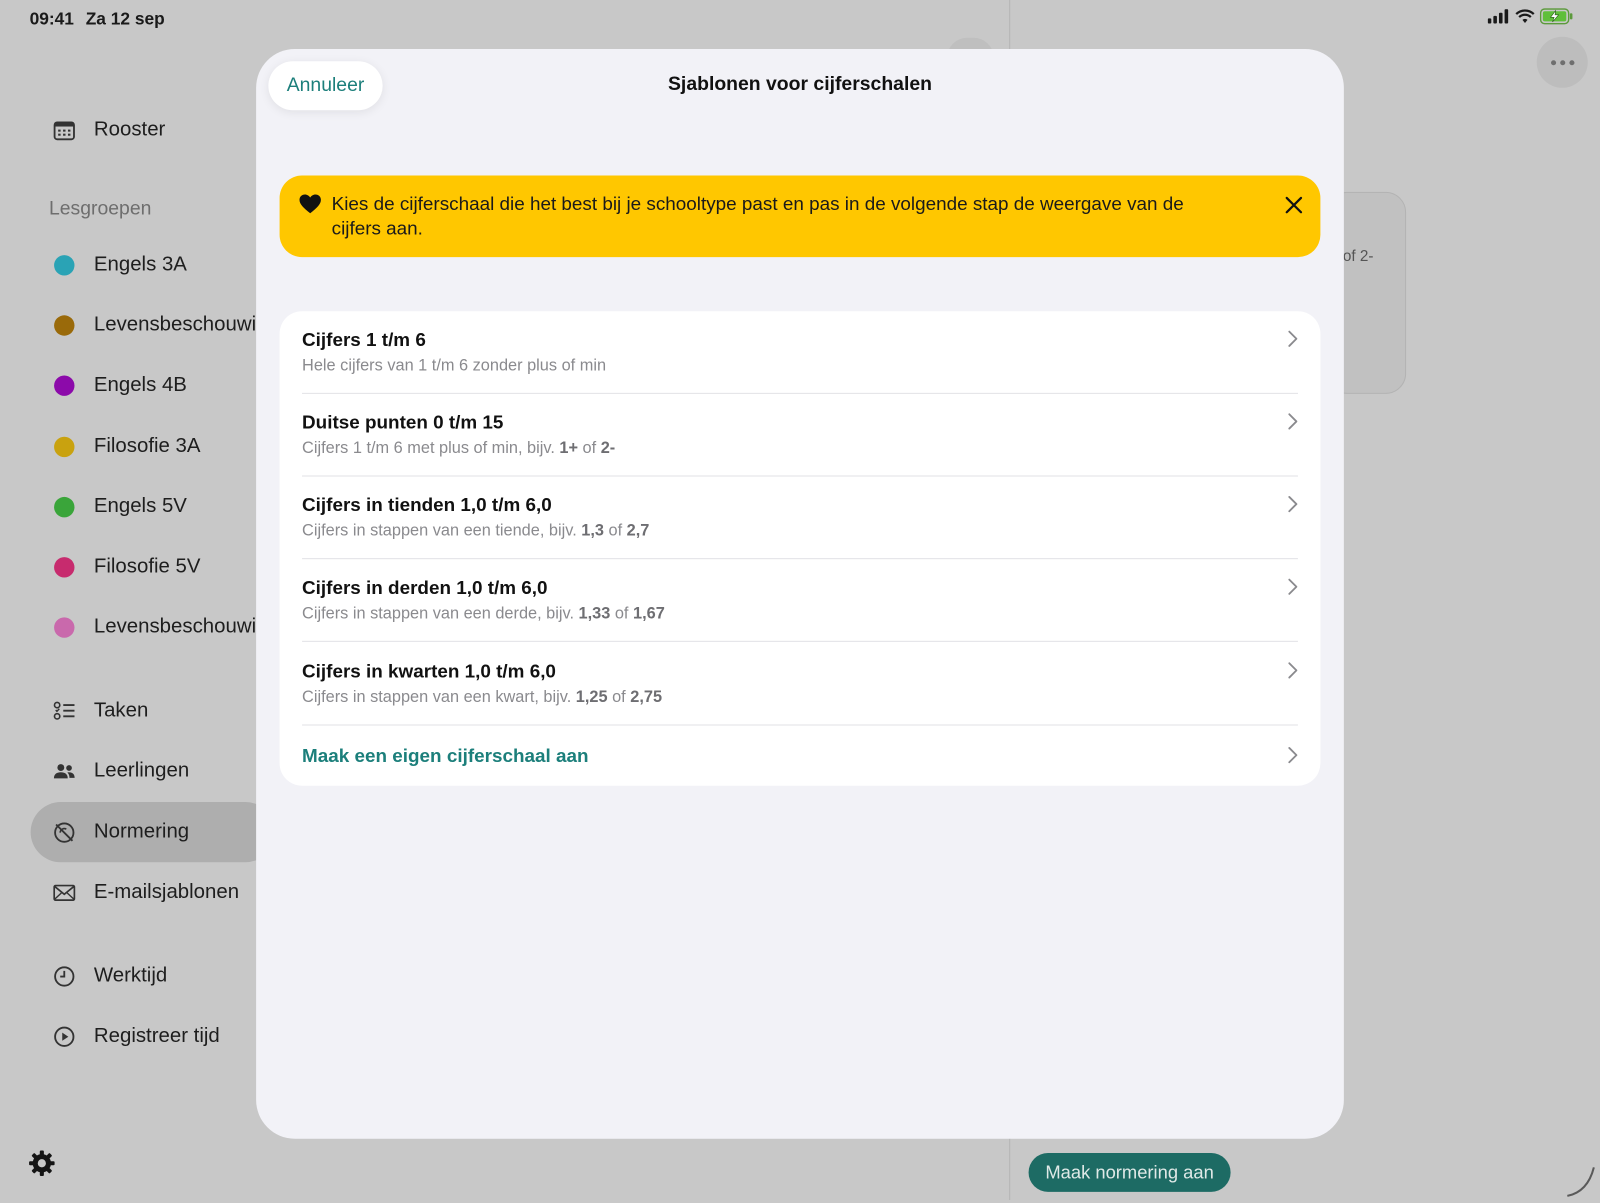 The width and height of the screenshot is (1600, 1203). Describe the element at coordinates (64, 130) in the screenshot. I see `calendar-icon` at that location.